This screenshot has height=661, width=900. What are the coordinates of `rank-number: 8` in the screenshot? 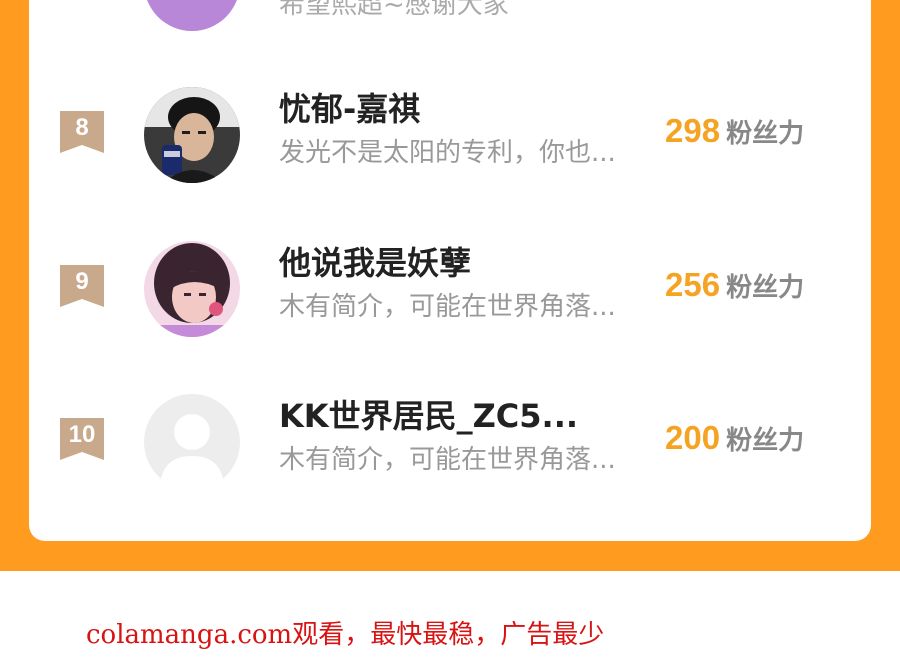 It's located at (82, 127).